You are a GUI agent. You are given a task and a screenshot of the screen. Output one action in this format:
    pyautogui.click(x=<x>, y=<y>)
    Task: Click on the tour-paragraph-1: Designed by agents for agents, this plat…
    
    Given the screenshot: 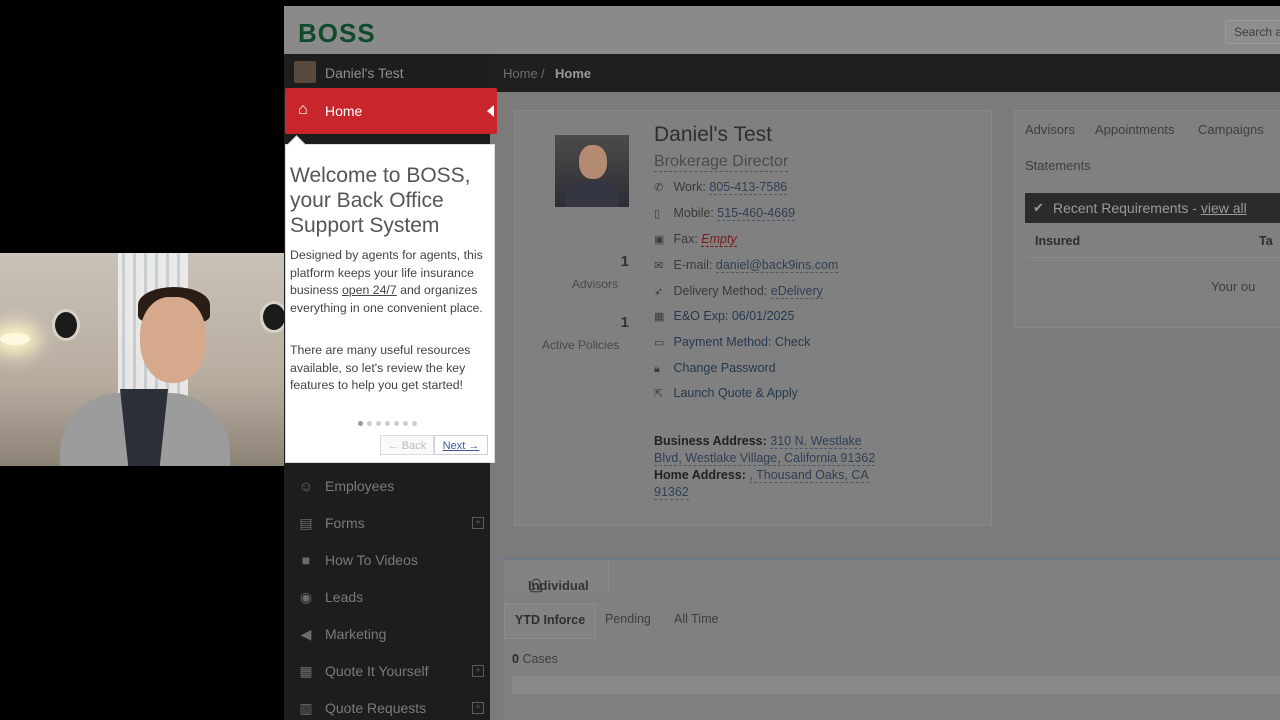 What is the action you would take?
    pyautogui.click(x=386, y=281)
    